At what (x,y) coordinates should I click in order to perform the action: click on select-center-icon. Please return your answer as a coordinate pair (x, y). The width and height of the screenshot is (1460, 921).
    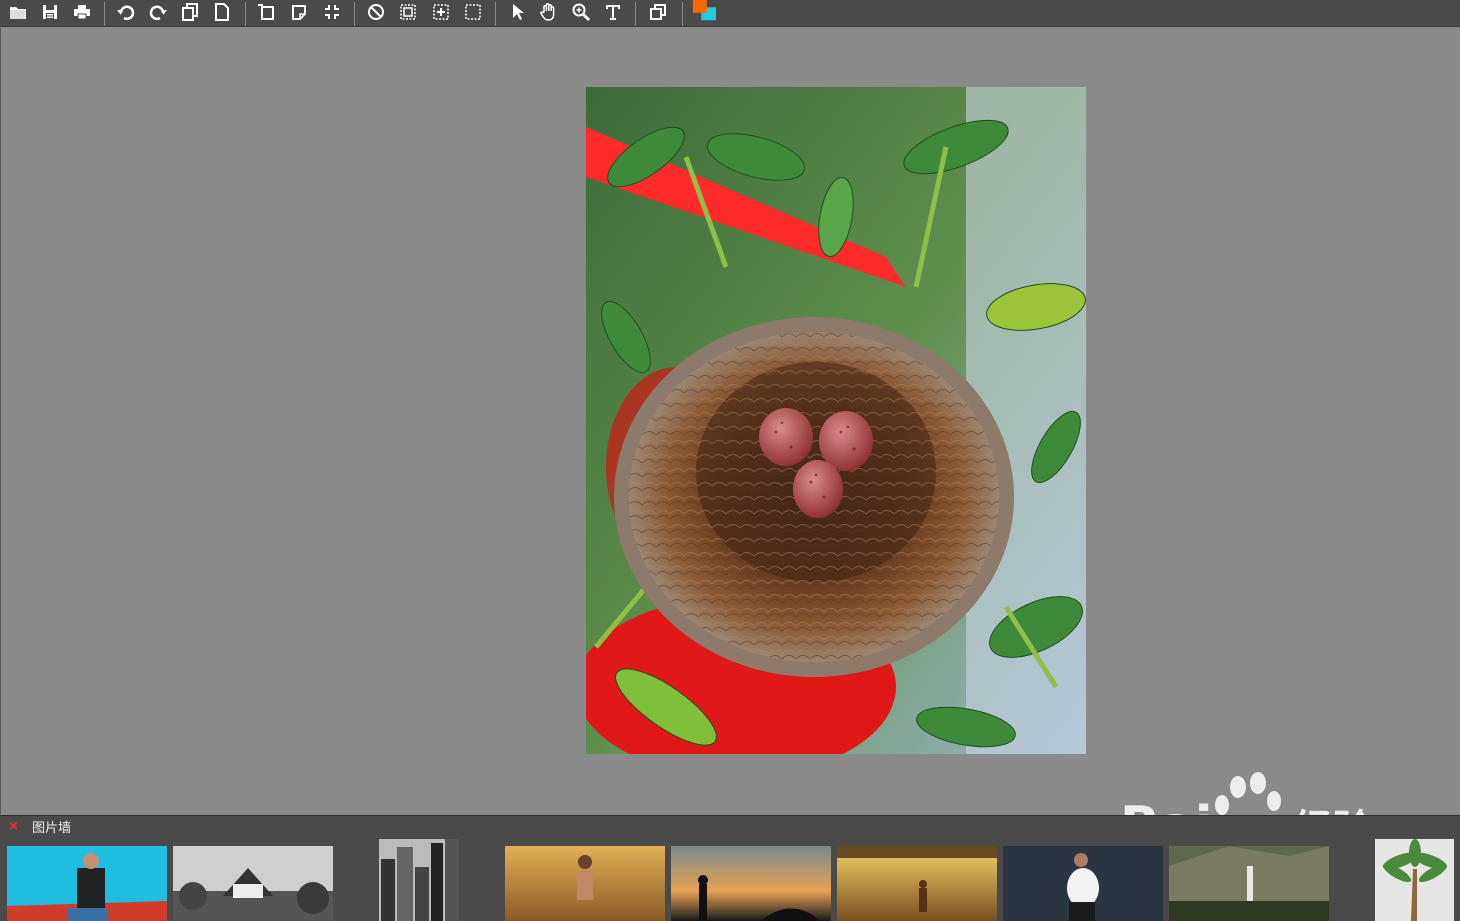
    Looking at the image, I should click on (441, 12).